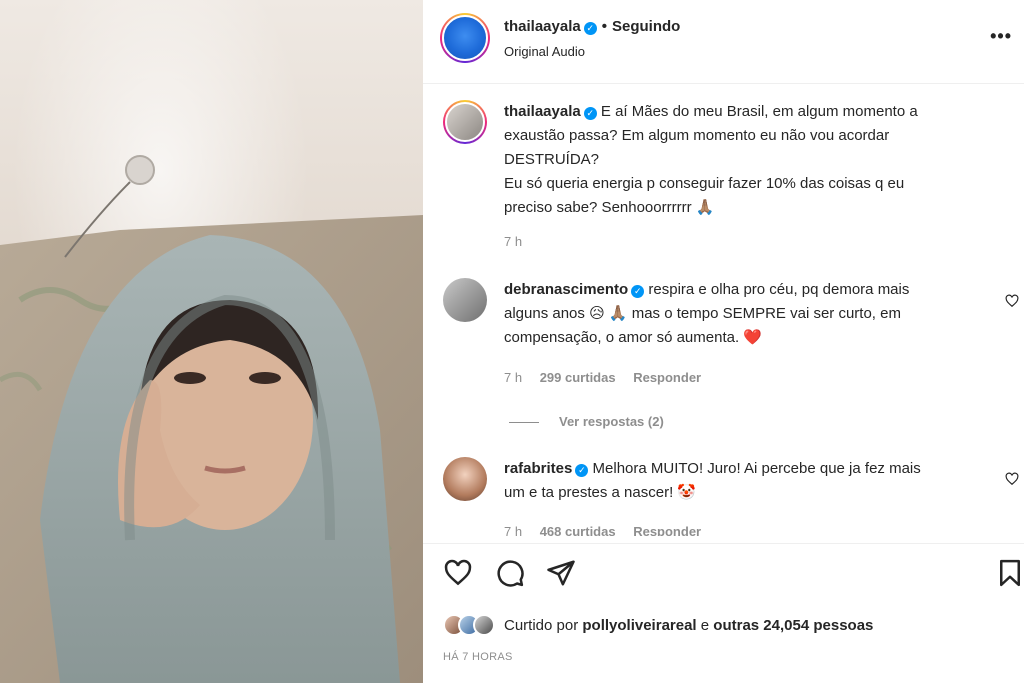 The image size is (1024, 683). Describe the element at coordinates (609, 207) in the screenshot. I see `caption-line: preciso sabe? Senhooorrrrrr 🙏🏽` at that location.